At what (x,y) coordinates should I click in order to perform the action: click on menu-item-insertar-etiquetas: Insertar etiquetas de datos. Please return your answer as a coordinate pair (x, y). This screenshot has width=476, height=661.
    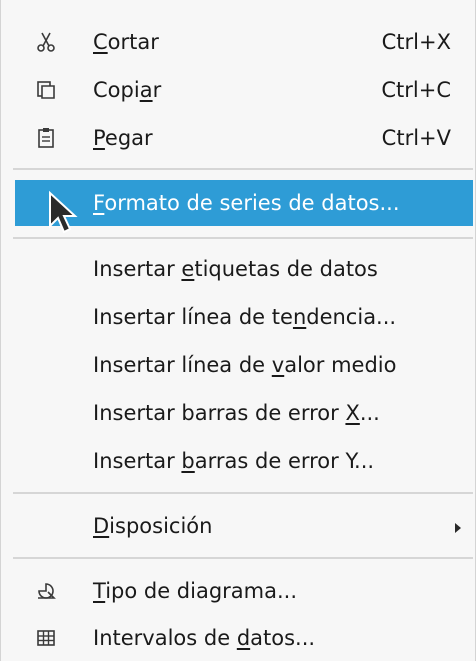
    Looking at the image, I should click on (238, 269).